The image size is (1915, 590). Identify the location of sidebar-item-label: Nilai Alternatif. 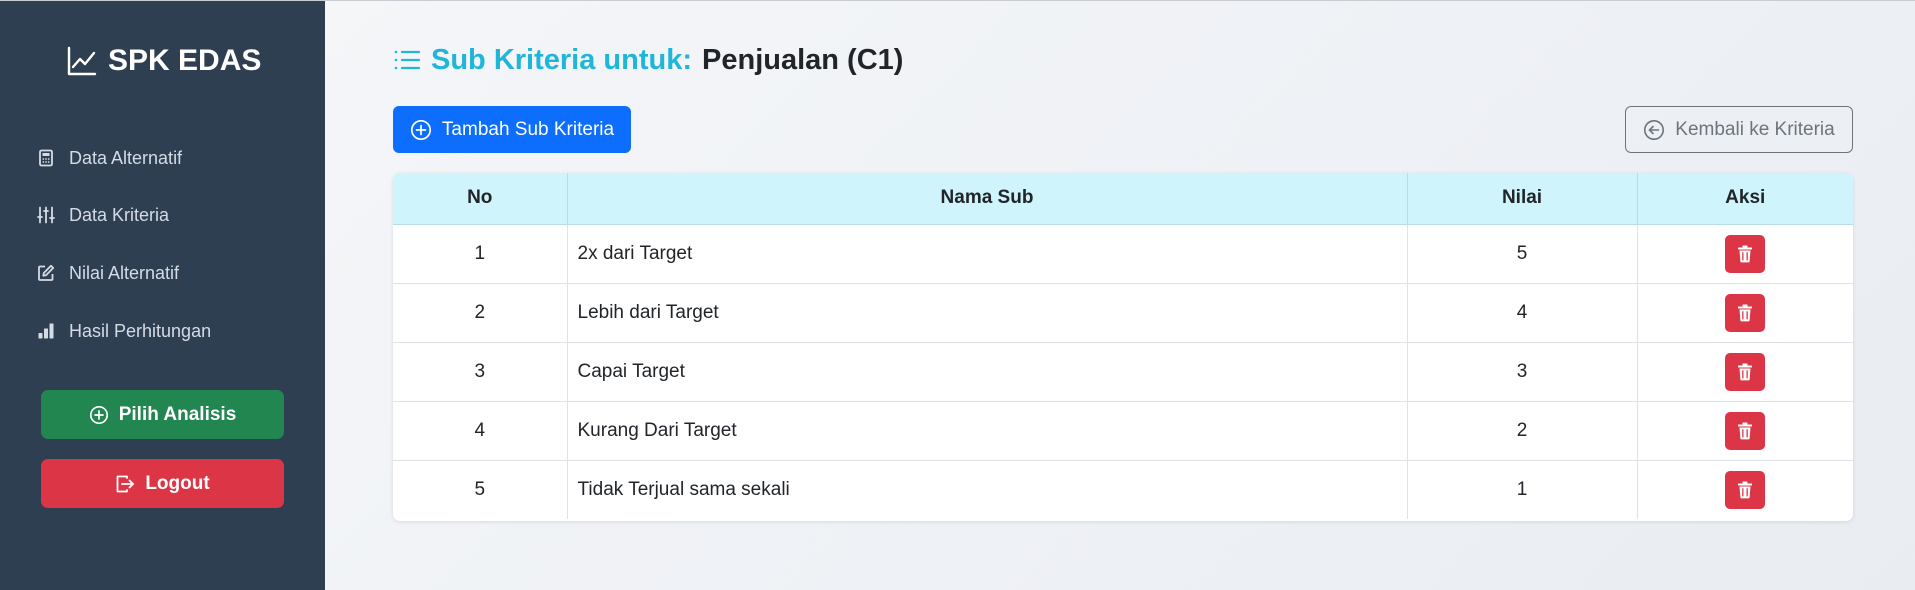
(124, 272).